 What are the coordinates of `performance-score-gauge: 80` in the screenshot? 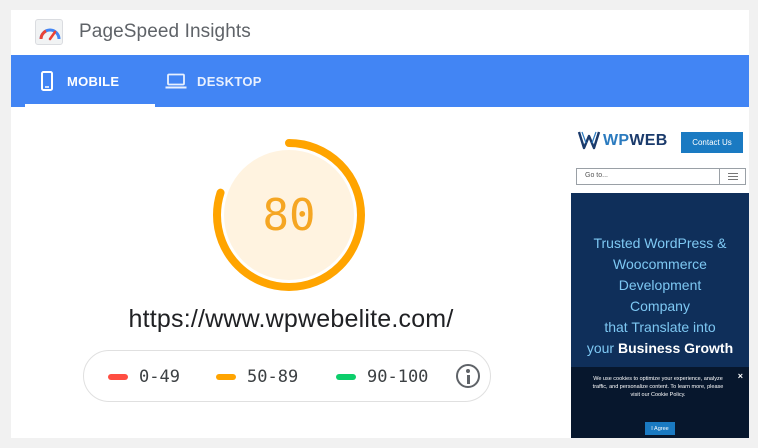 It's located at (289, 215).